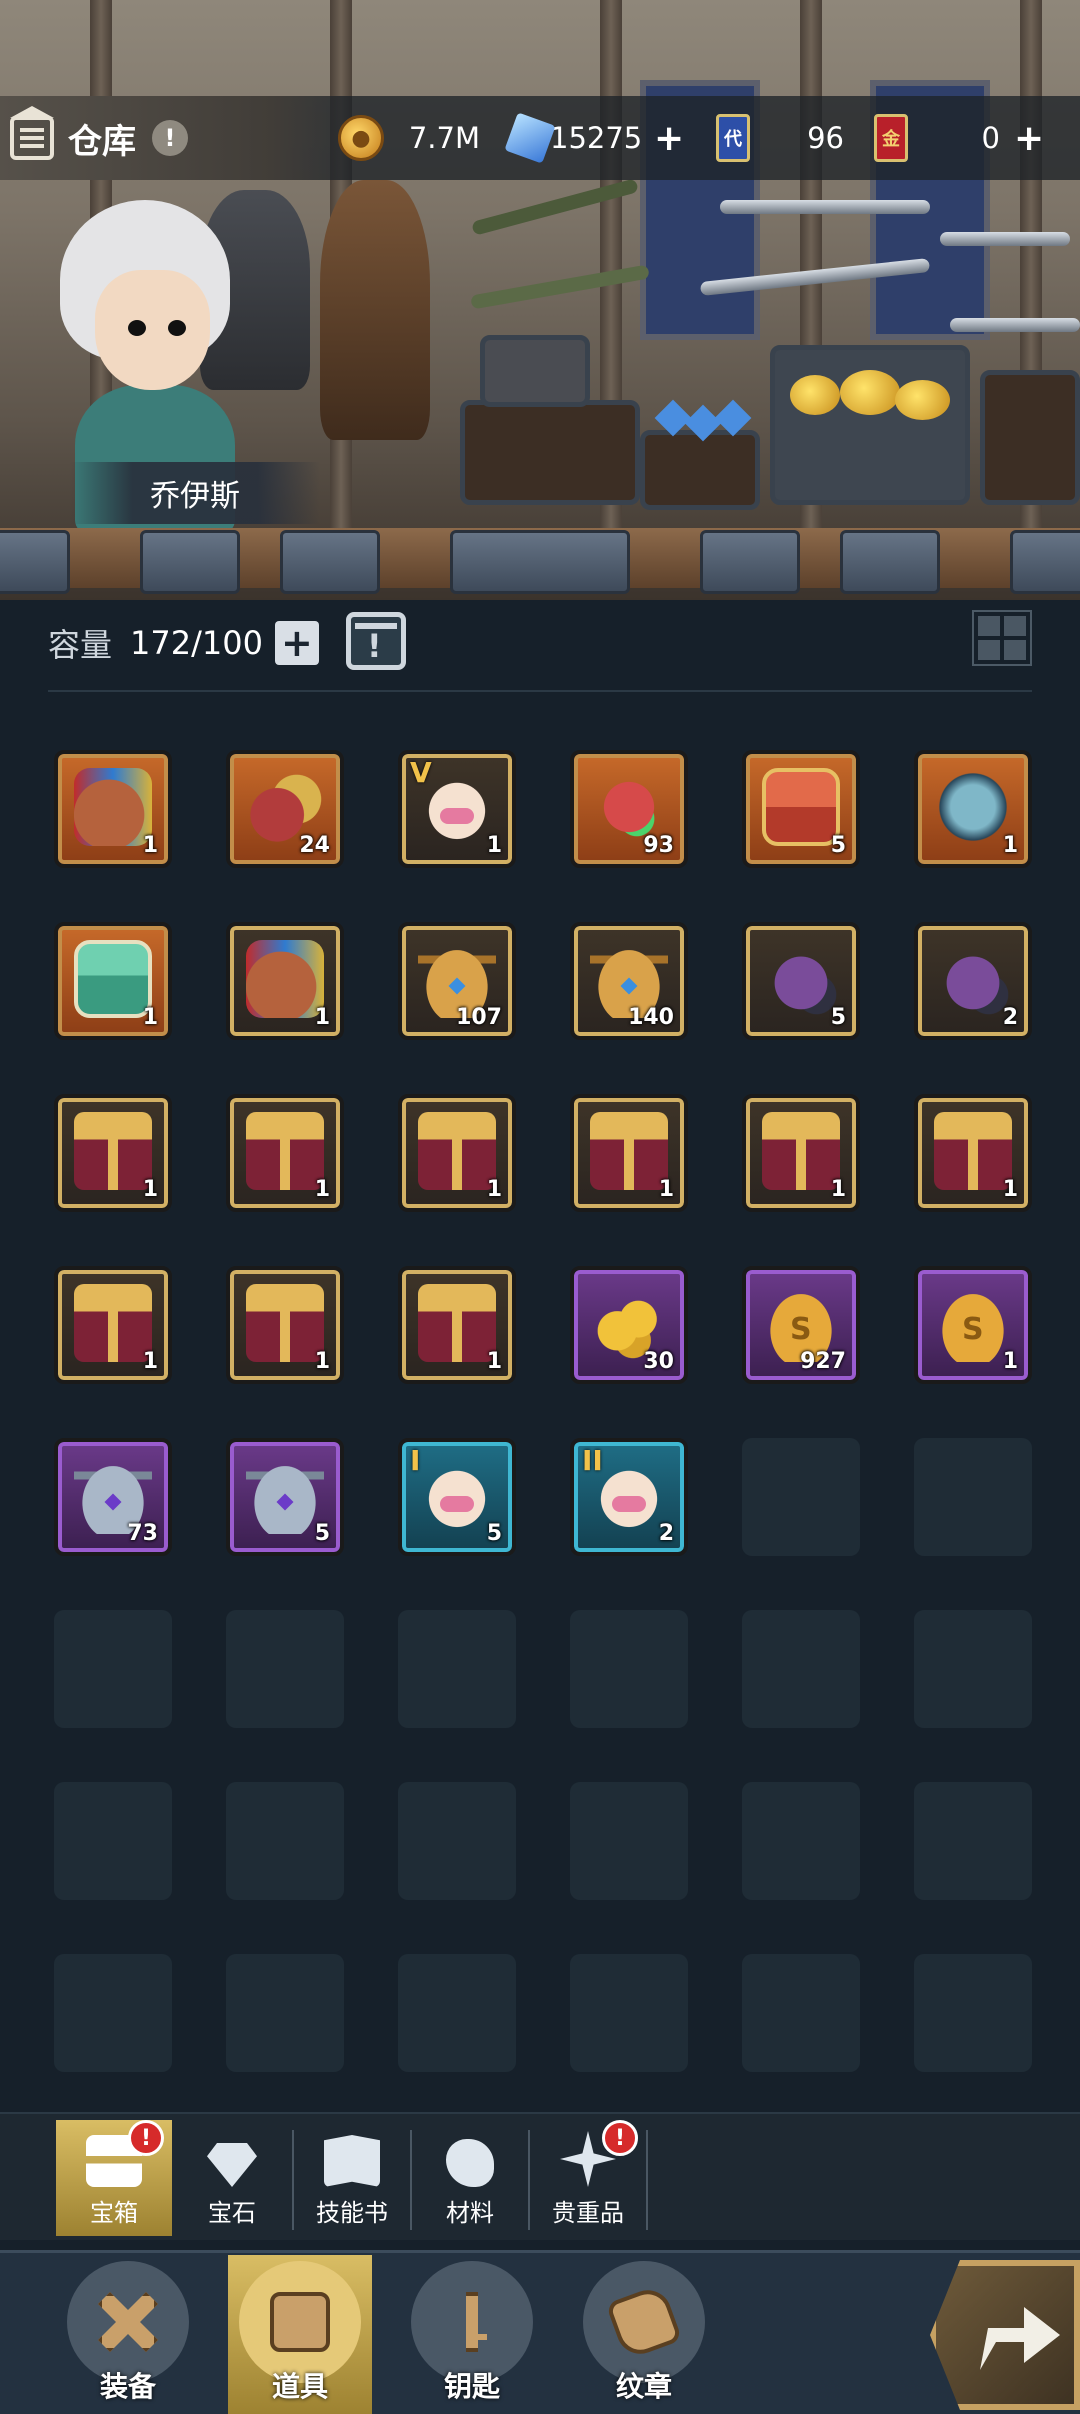 This screenshot has width=1080, height=2414. I want to click on add-red-card-button: +, so click(1029, 138).